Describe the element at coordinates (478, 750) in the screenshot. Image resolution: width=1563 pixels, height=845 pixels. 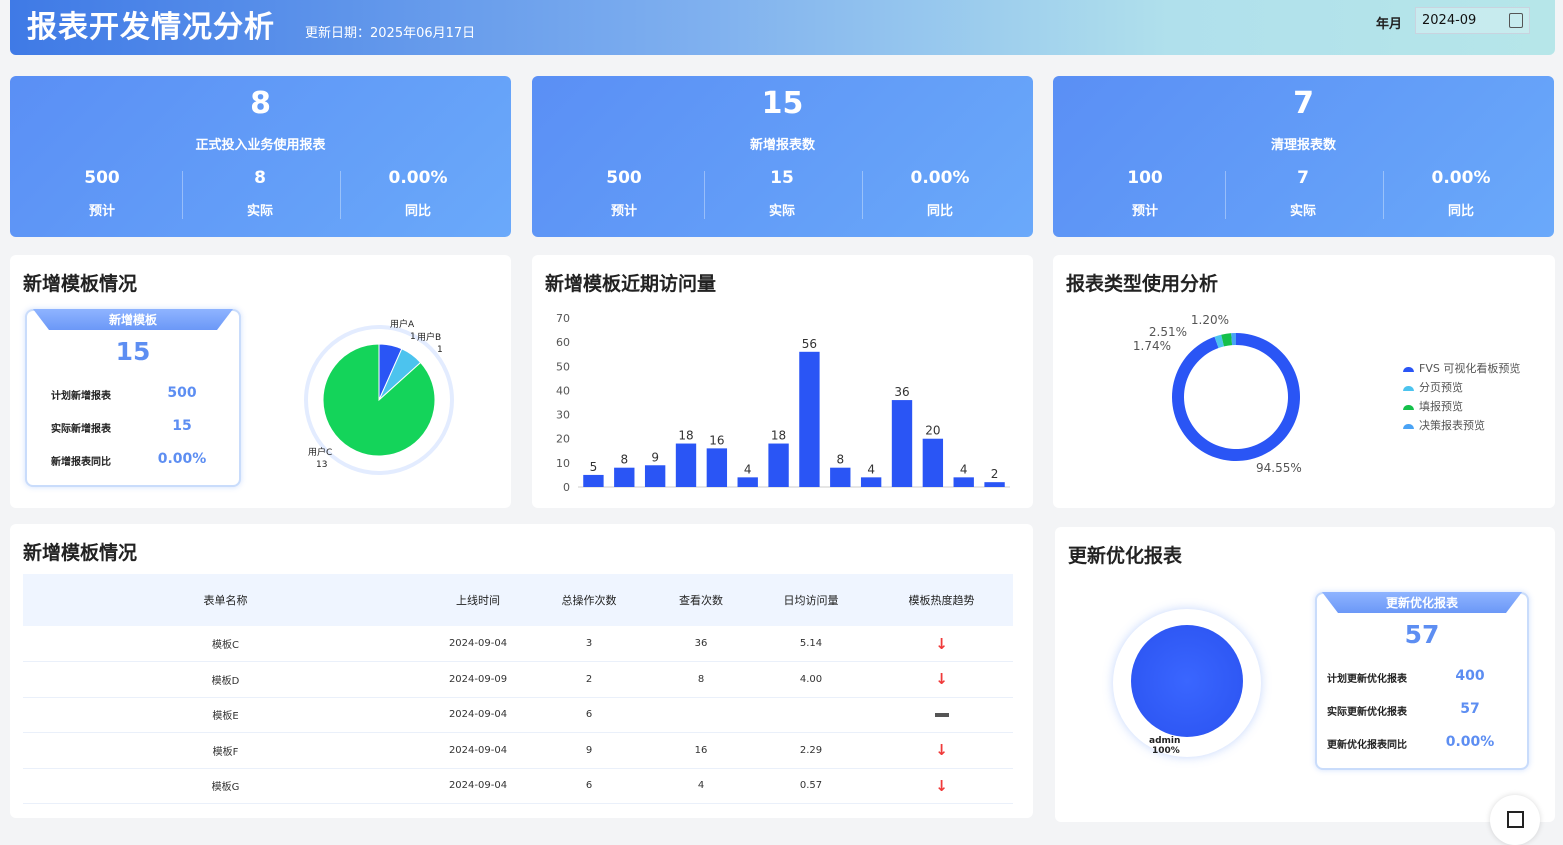
I see `cell-date: 2024-09-04` at that location.